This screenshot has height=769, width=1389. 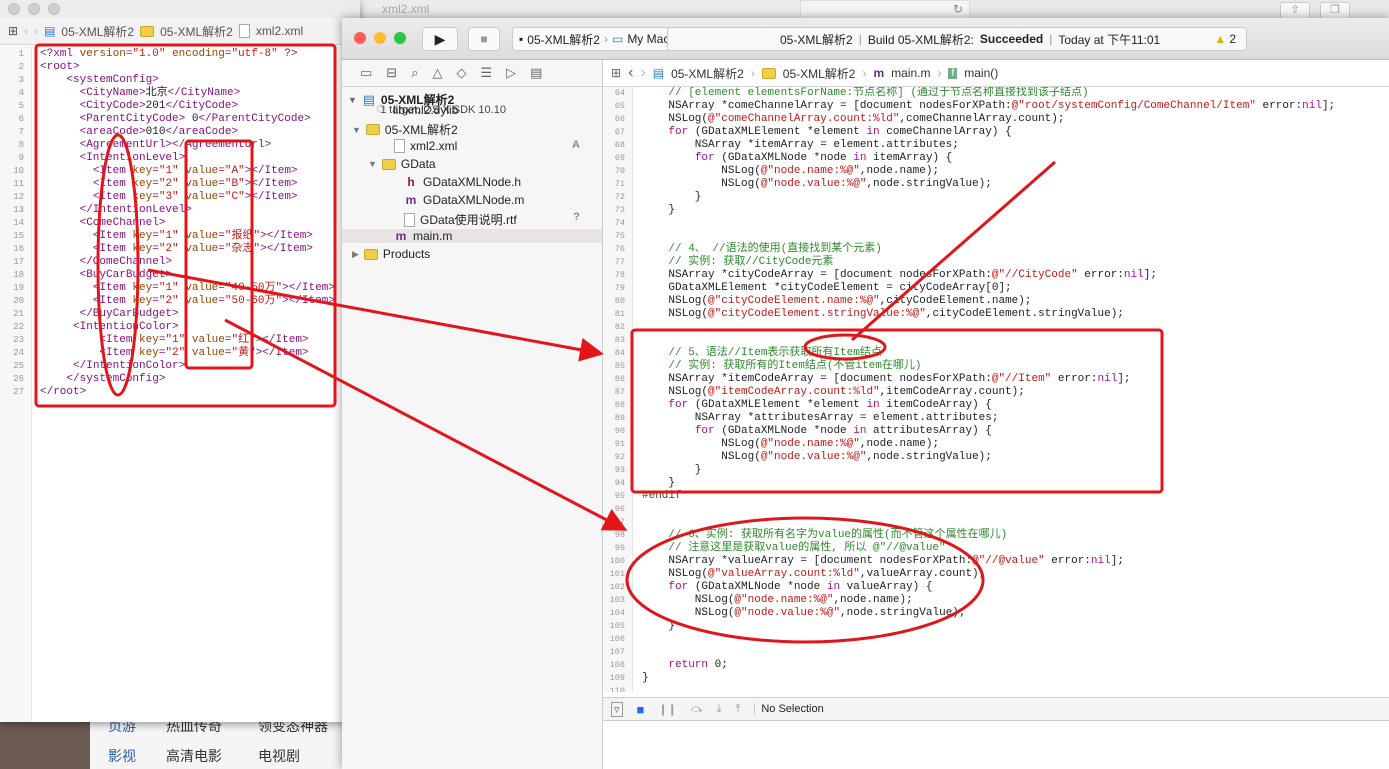 What do you see at coordinates (461, 73) in the screenshot?
I see `test-nav-icon: ◇` at bounding box center [461, 73].